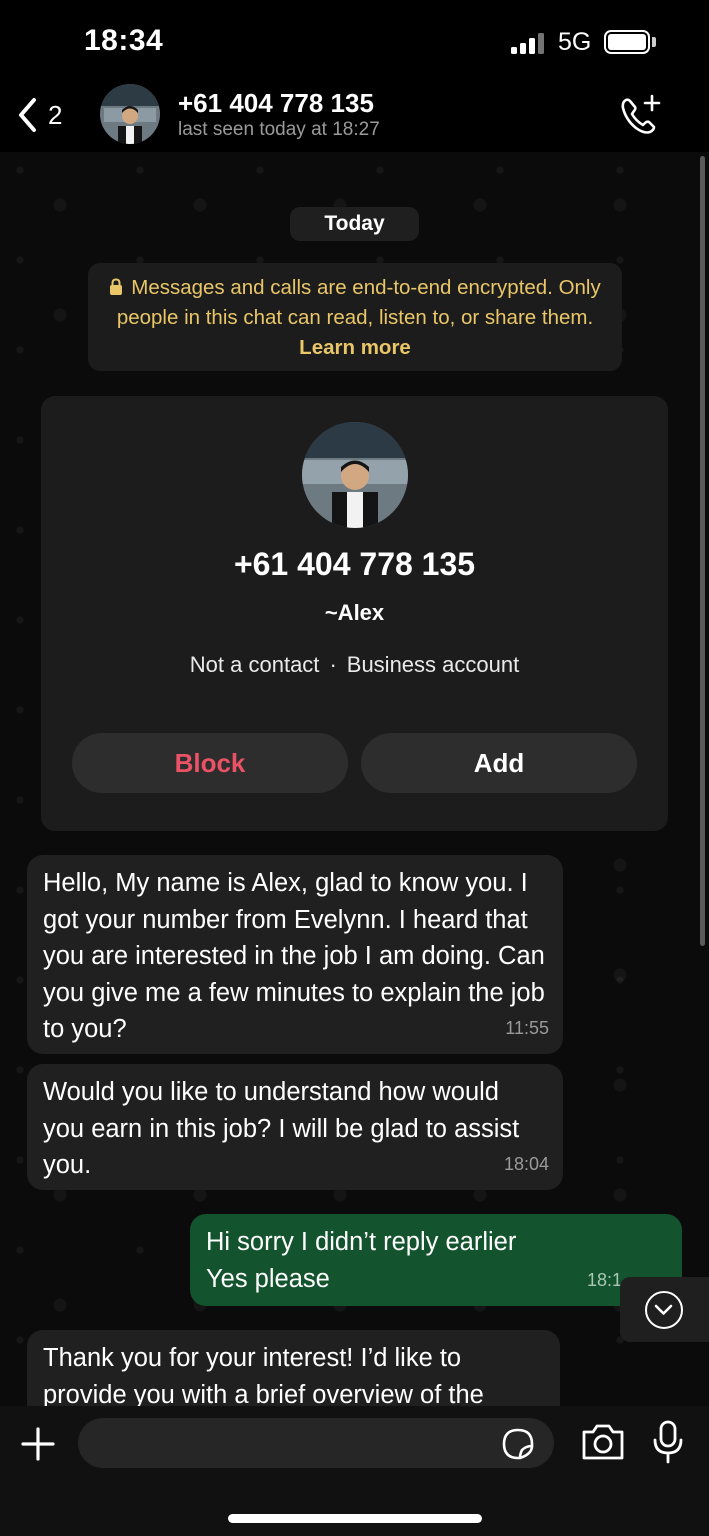 This screenshot has width=709, height=1536. I want to click on account-type: Business account, so click(433, 664).